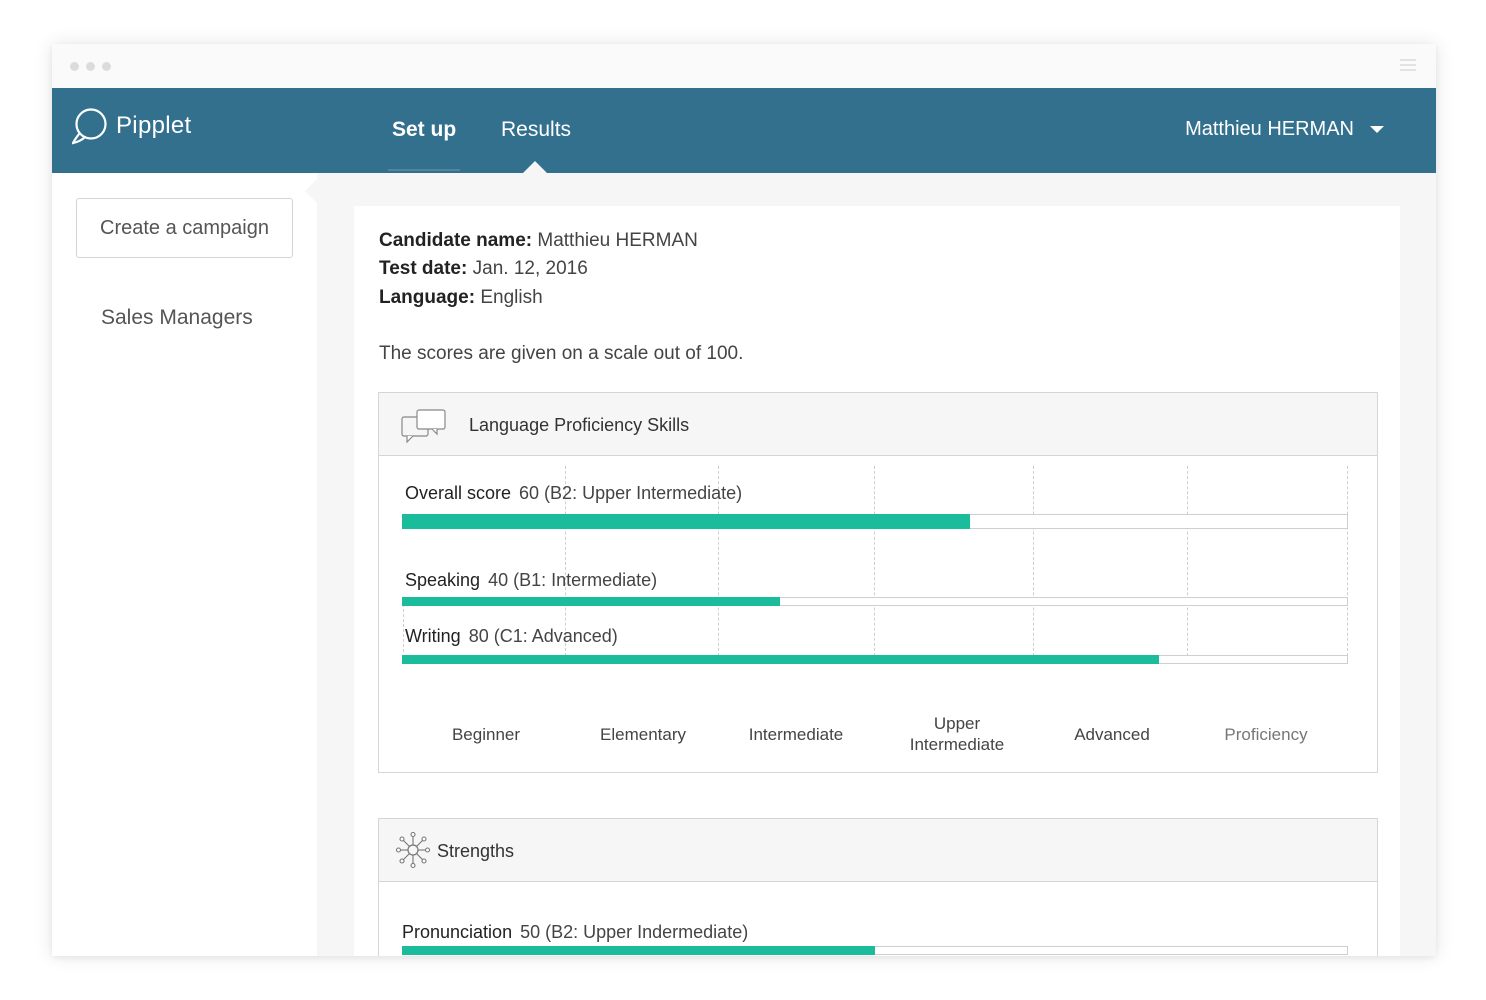 The height and width of the screenshot is (1000, 1486). I want to click on skill-value: 60 (B2: Upper Intermediate), so click(631, 493).